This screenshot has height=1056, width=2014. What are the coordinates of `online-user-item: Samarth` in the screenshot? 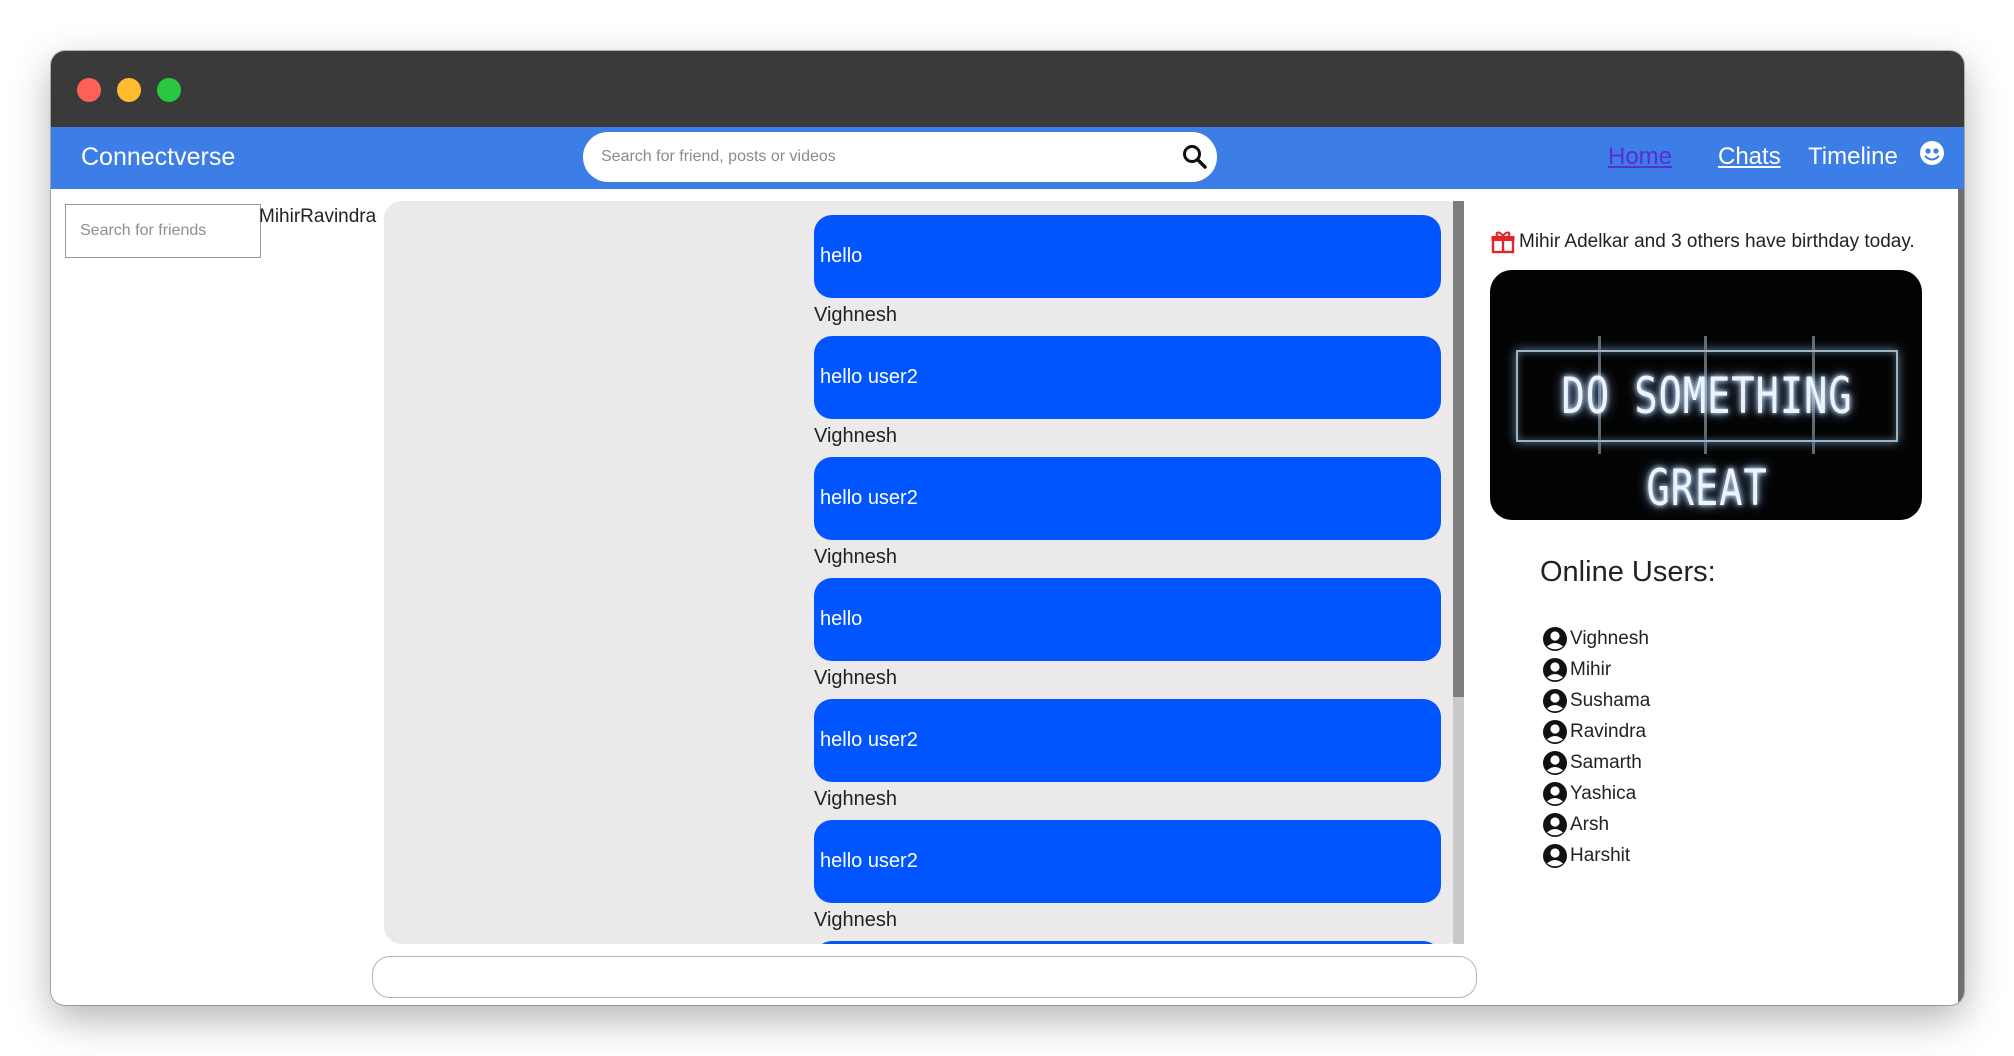 It's located at (1592, 763).